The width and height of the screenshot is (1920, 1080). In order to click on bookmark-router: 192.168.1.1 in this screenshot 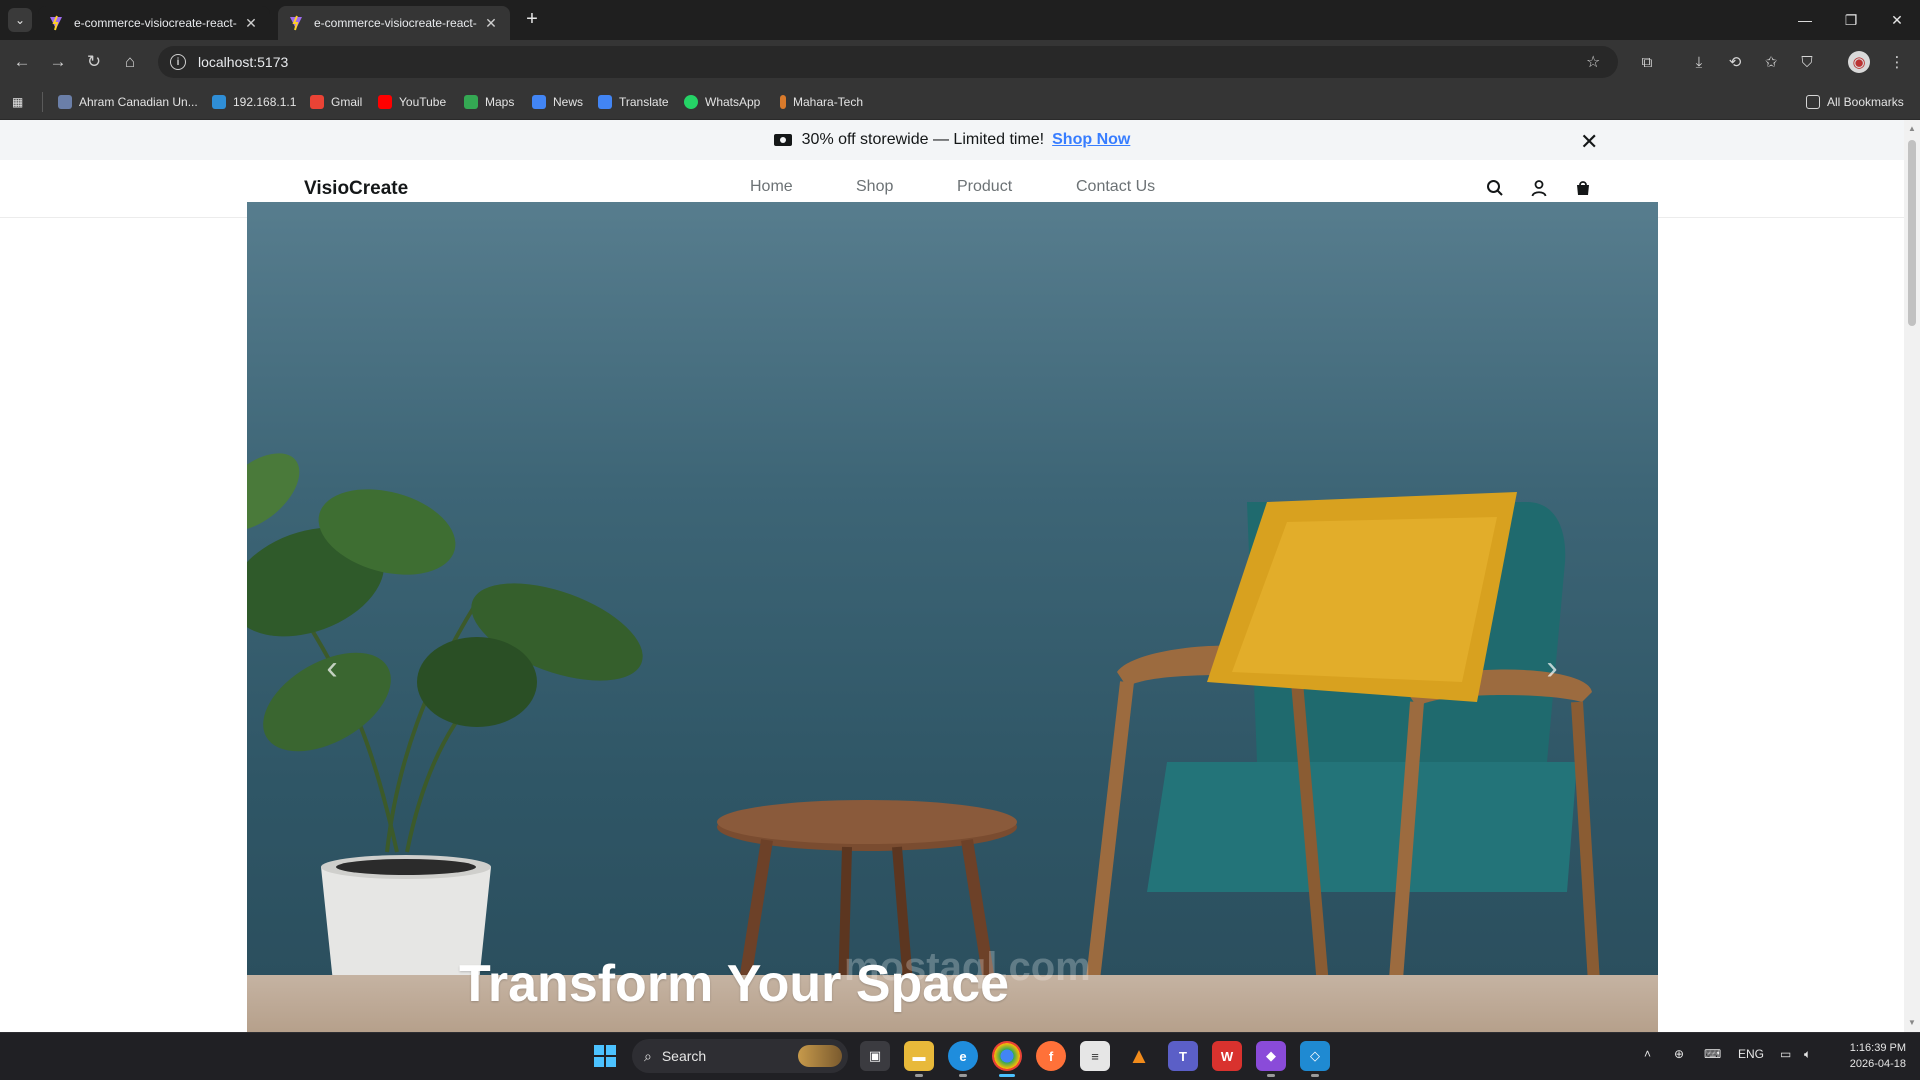, I will do `click(254, 102)`.